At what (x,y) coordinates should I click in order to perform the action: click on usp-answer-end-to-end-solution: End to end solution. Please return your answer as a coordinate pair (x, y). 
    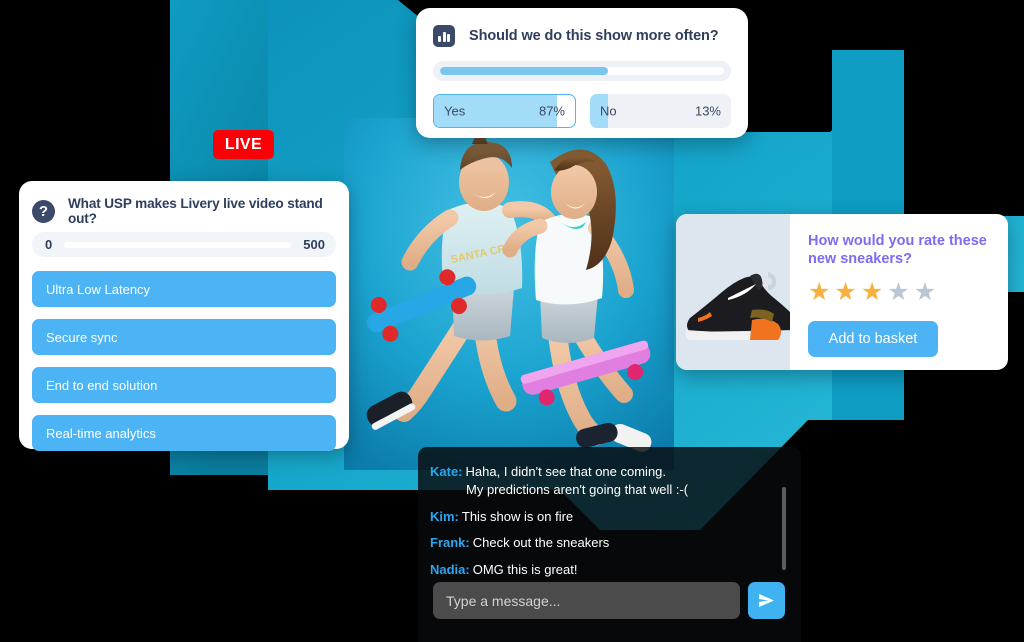
    Looking at the image, I should click on (184, 385).